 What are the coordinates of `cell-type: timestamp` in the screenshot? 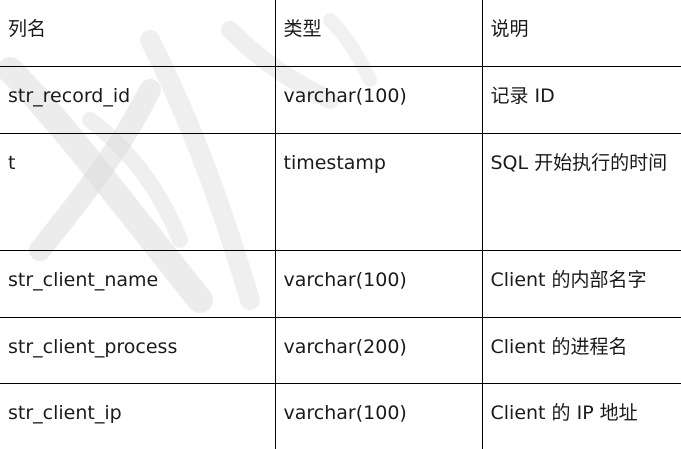 It's located at (378, 191).